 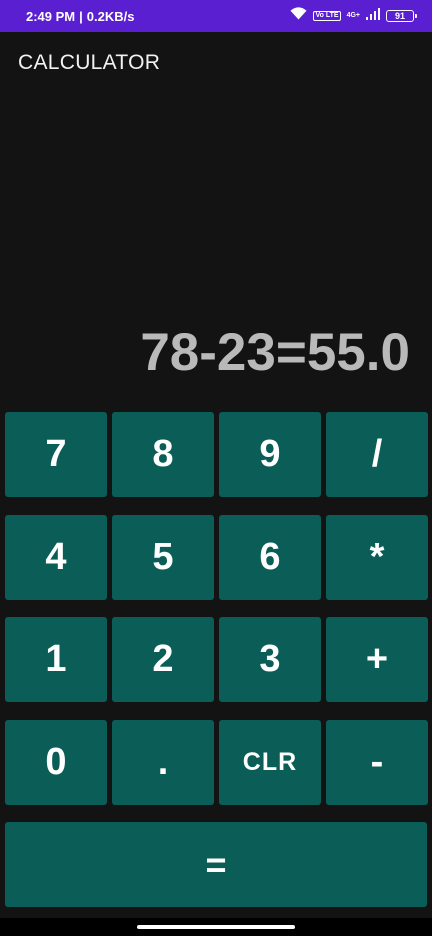 I want to click on battery-level: 91, so click(x=399, y=16).